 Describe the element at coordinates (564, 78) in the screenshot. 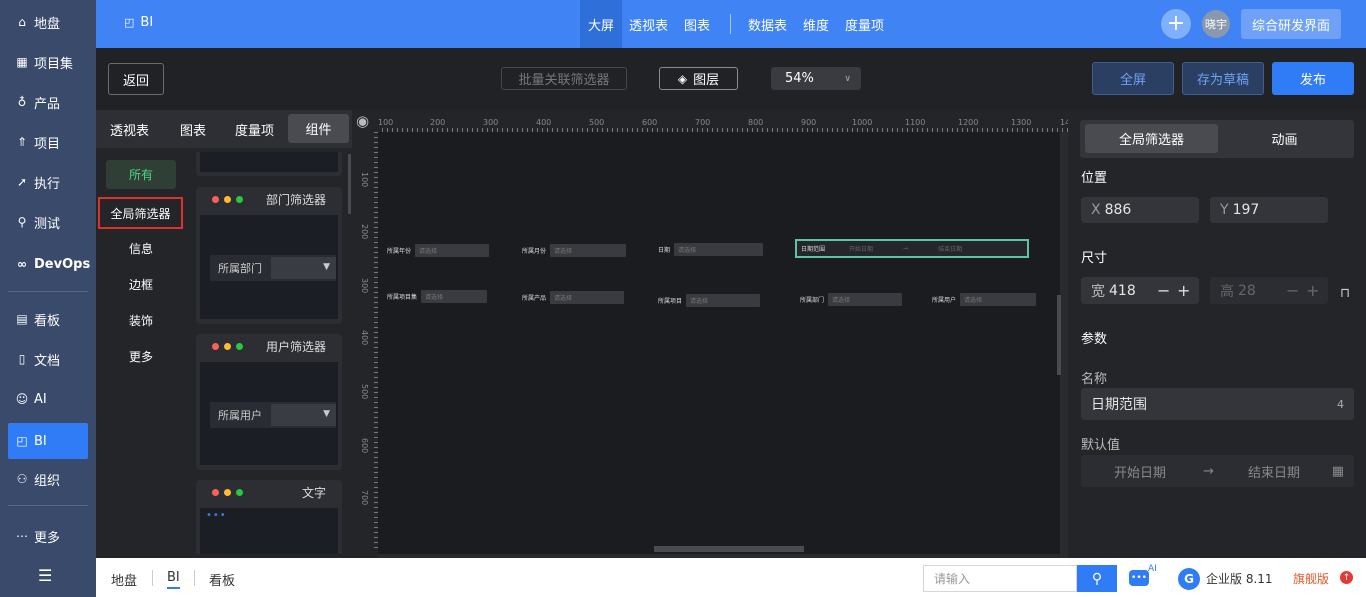

I see `batch-filter-button: 批量关联筛选器` at that location.